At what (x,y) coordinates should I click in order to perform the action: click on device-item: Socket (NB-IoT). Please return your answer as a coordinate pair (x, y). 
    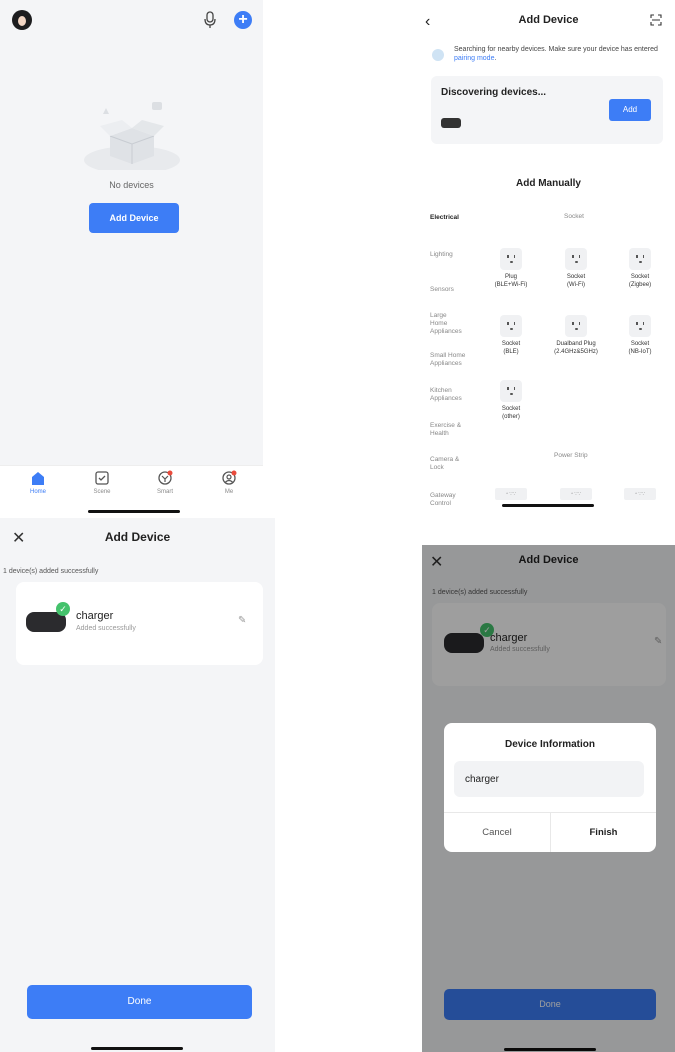
    Looking at the image, I should click on (640, 335).